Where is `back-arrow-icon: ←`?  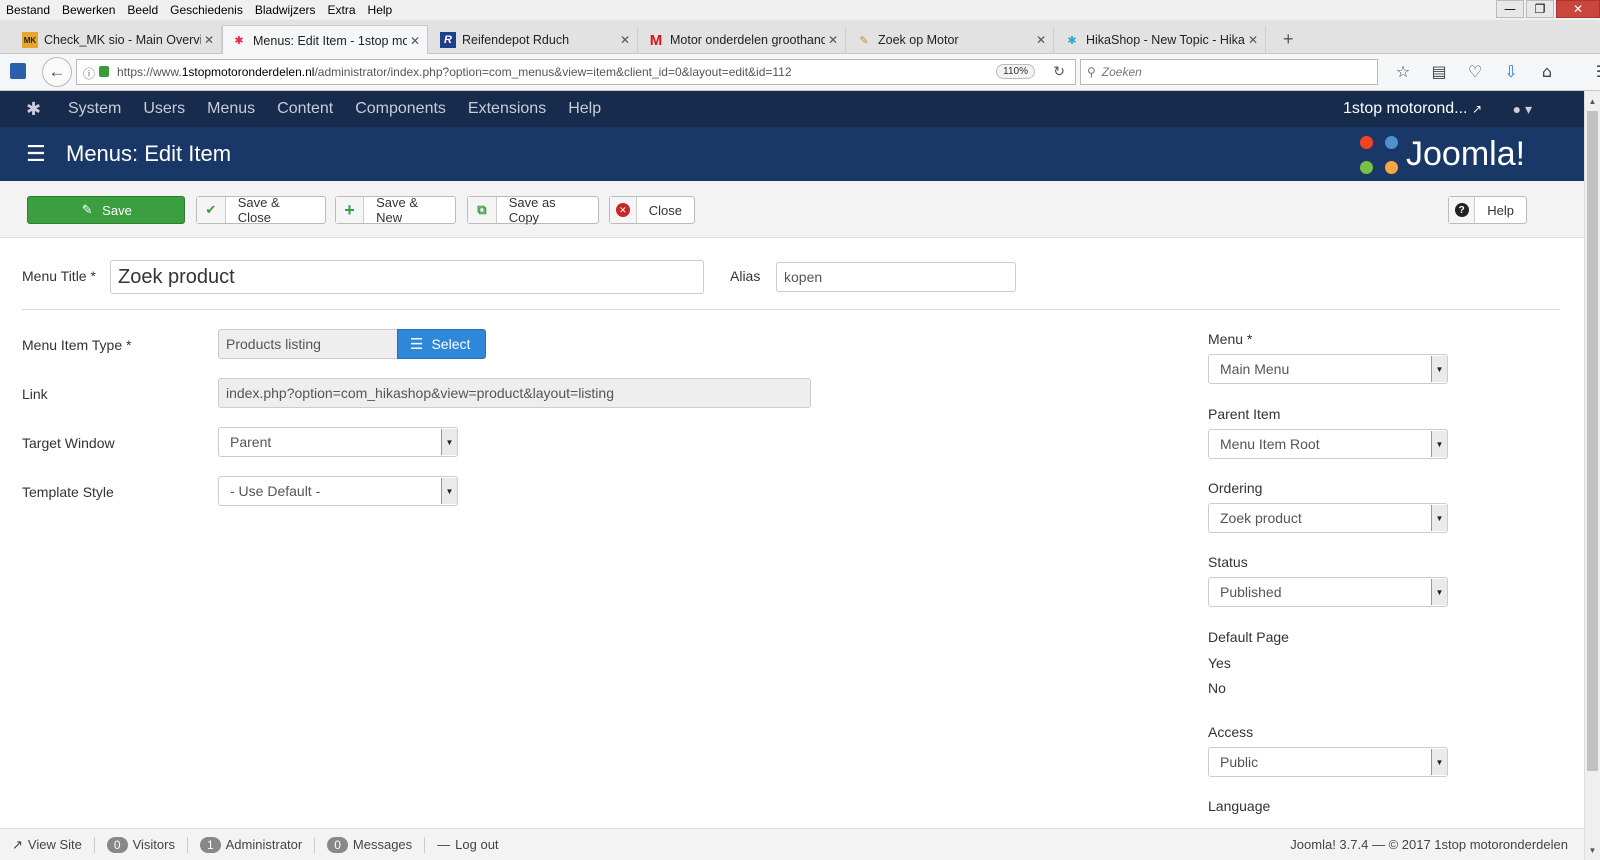 back-arrow-icon: ← is located at coordinates (57, 71).